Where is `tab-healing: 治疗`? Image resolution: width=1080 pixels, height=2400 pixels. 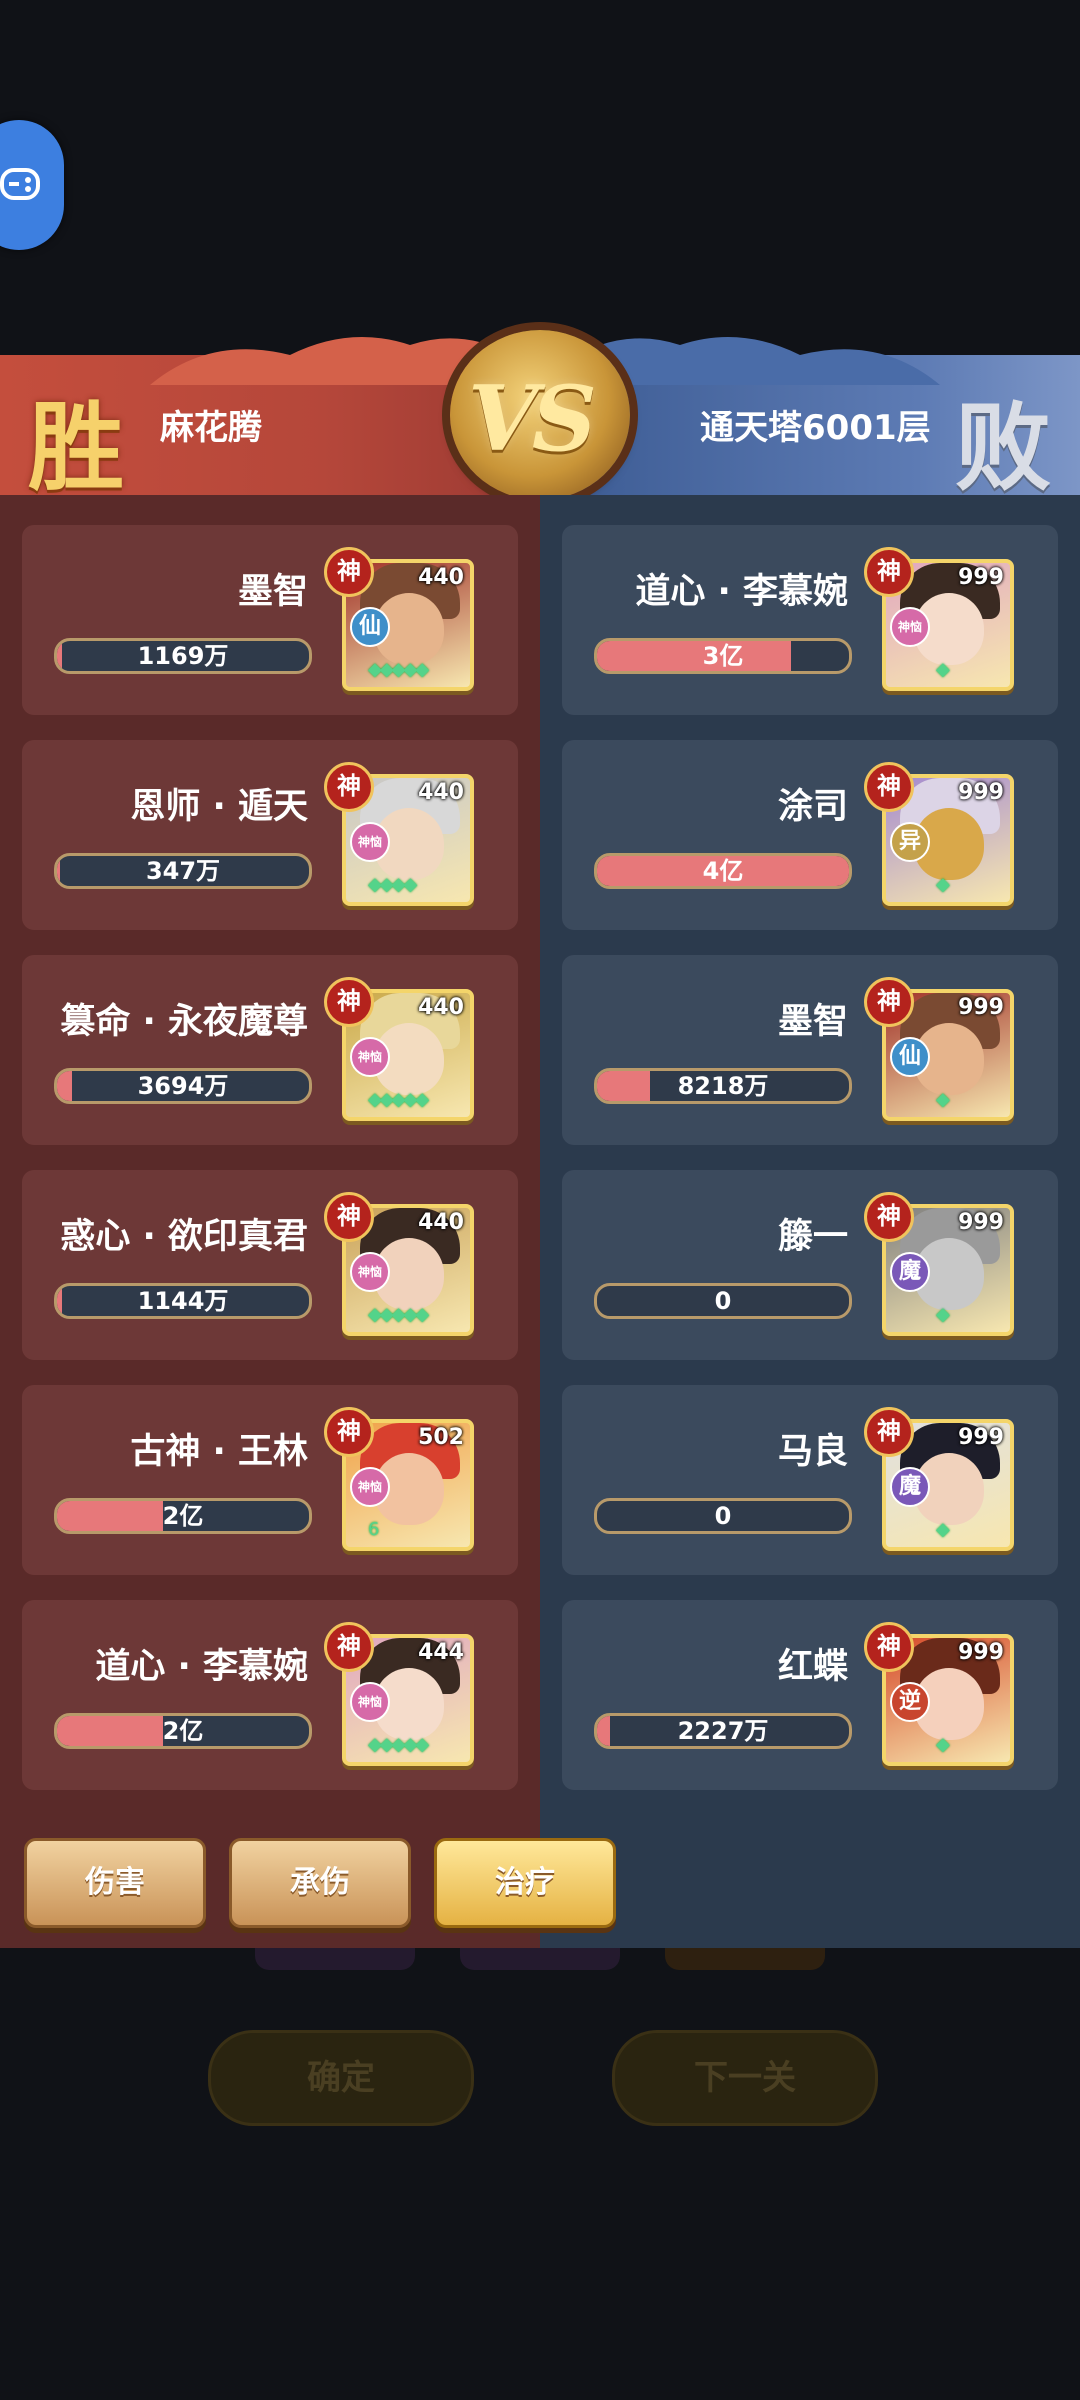 tab-healing: 治疗 is located at coordinates (525, 1883).